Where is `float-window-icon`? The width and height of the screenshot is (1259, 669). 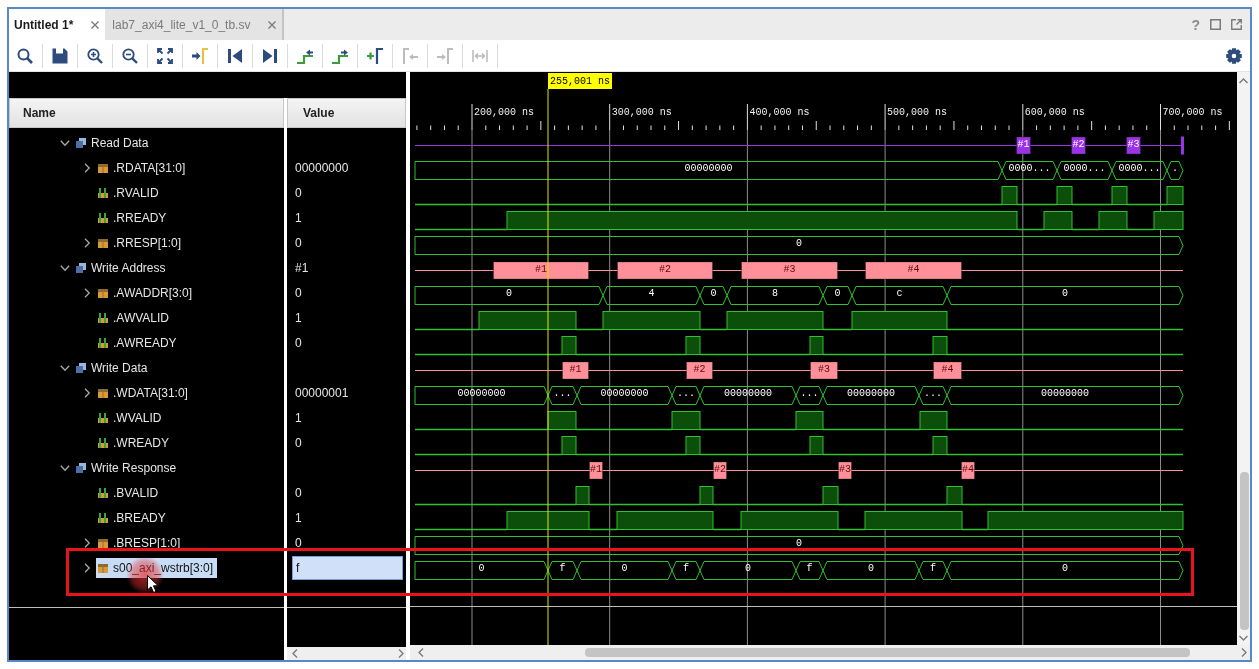
float-window-icon is located at coordinates (1236, 24).